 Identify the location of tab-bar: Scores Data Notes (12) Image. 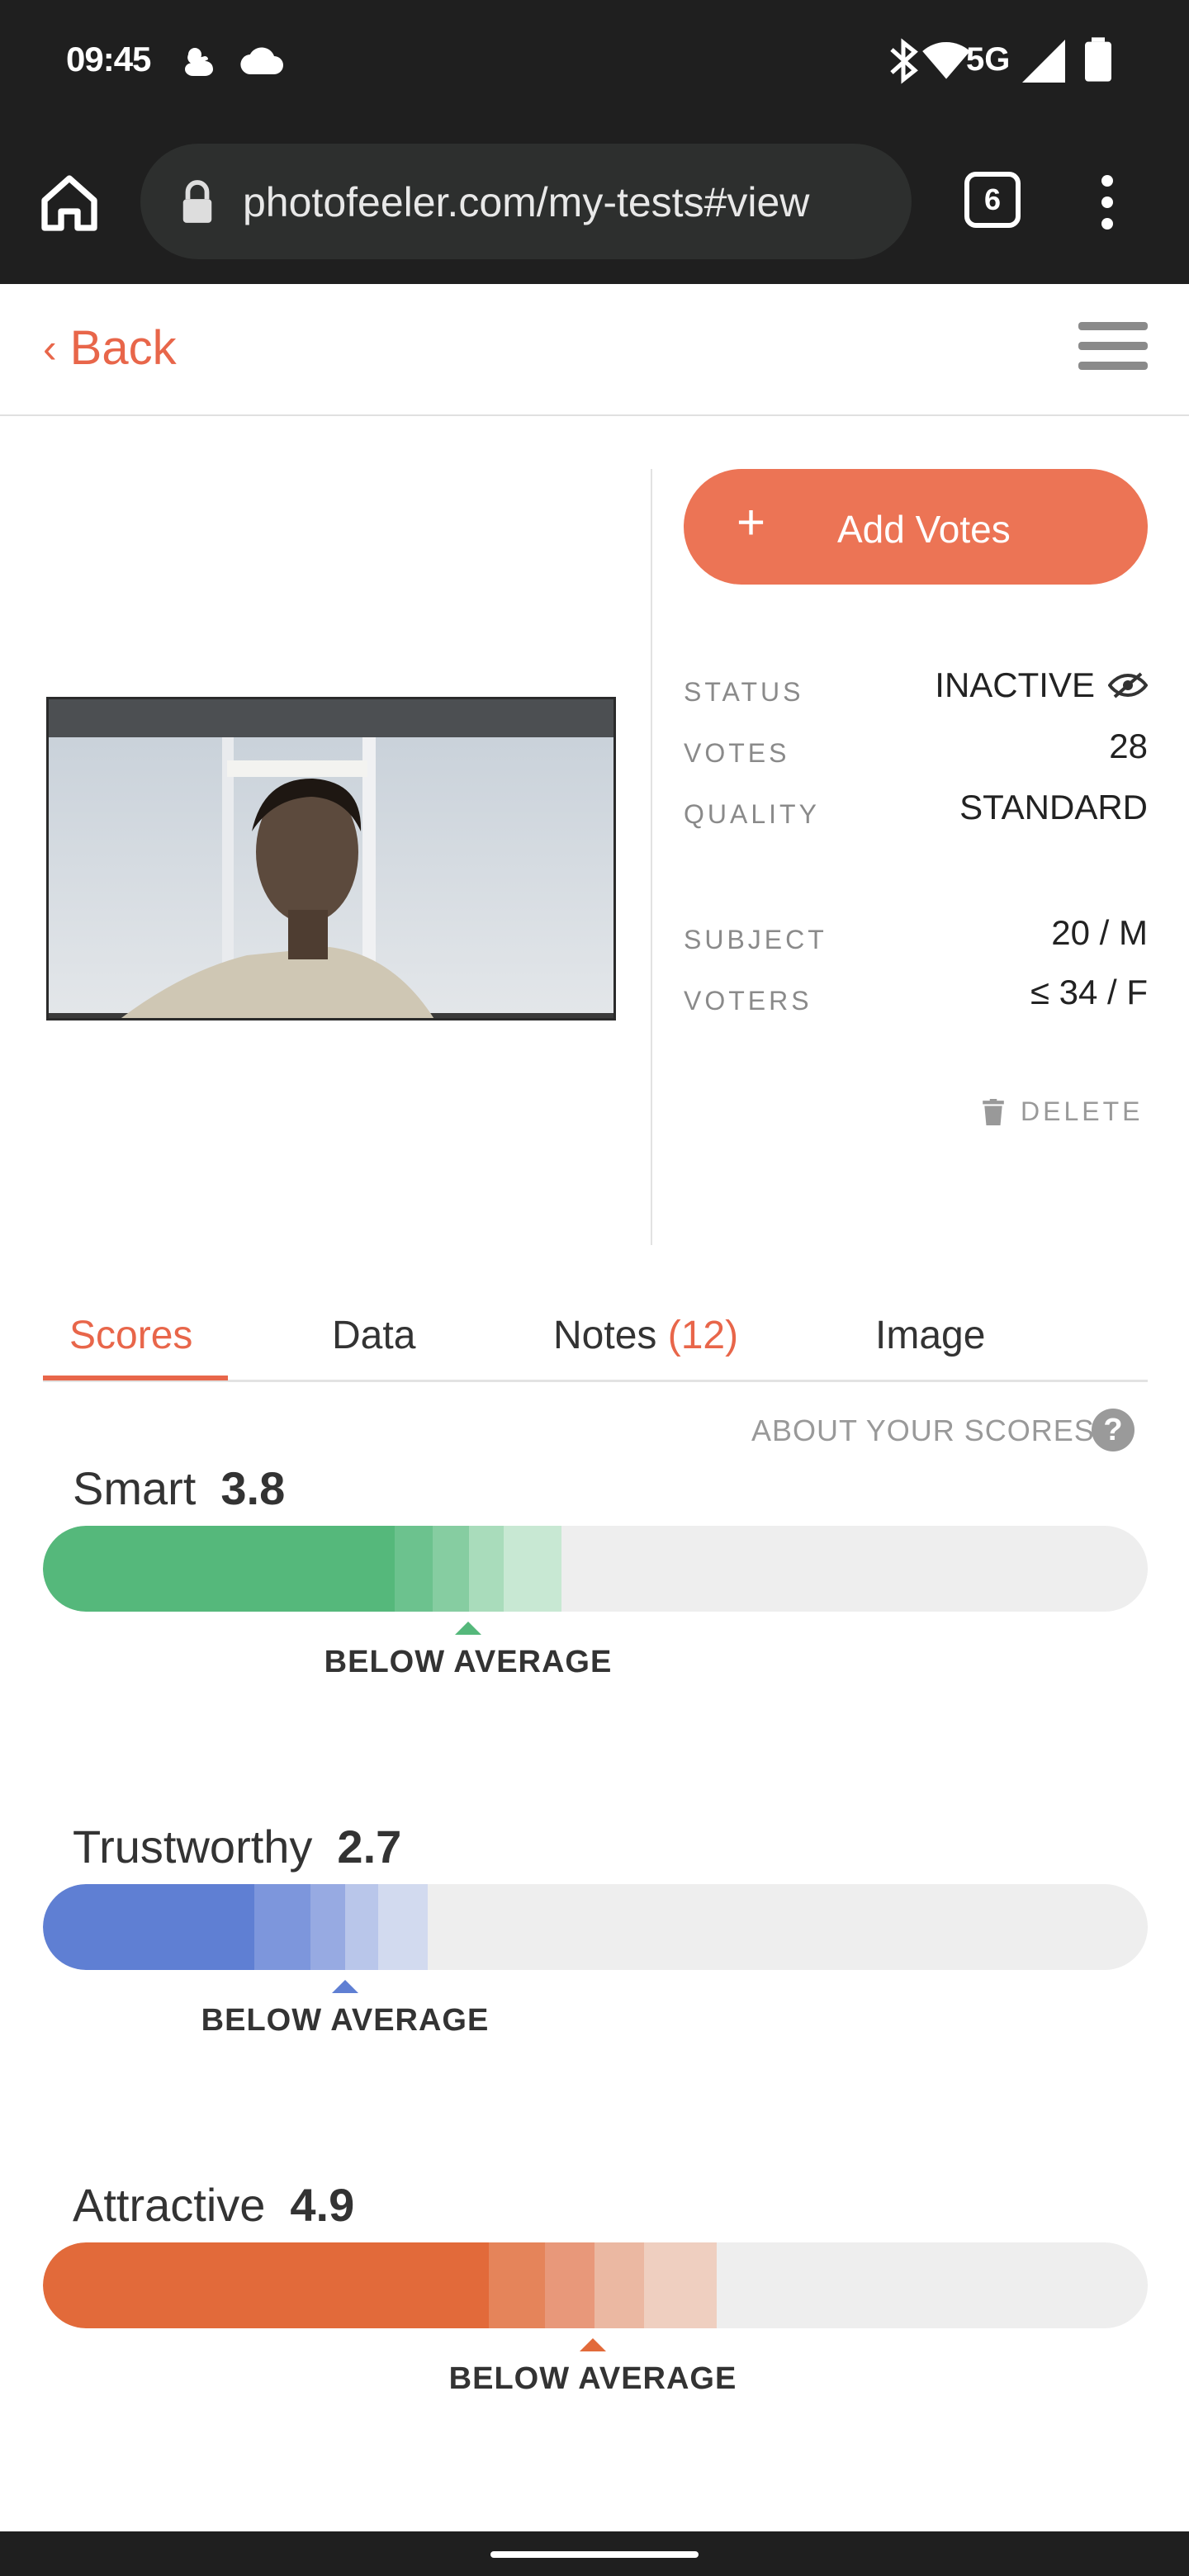
(595, 1343).